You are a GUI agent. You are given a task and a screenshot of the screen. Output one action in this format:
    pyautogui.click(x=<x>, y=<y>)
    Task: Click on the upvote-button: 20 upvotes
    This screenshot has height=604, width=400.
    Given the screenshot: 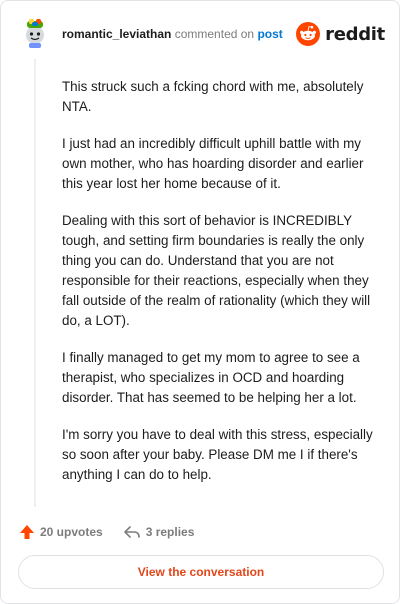 What is the action you would take?
    pyautogui.click(x=61, y=532)
    